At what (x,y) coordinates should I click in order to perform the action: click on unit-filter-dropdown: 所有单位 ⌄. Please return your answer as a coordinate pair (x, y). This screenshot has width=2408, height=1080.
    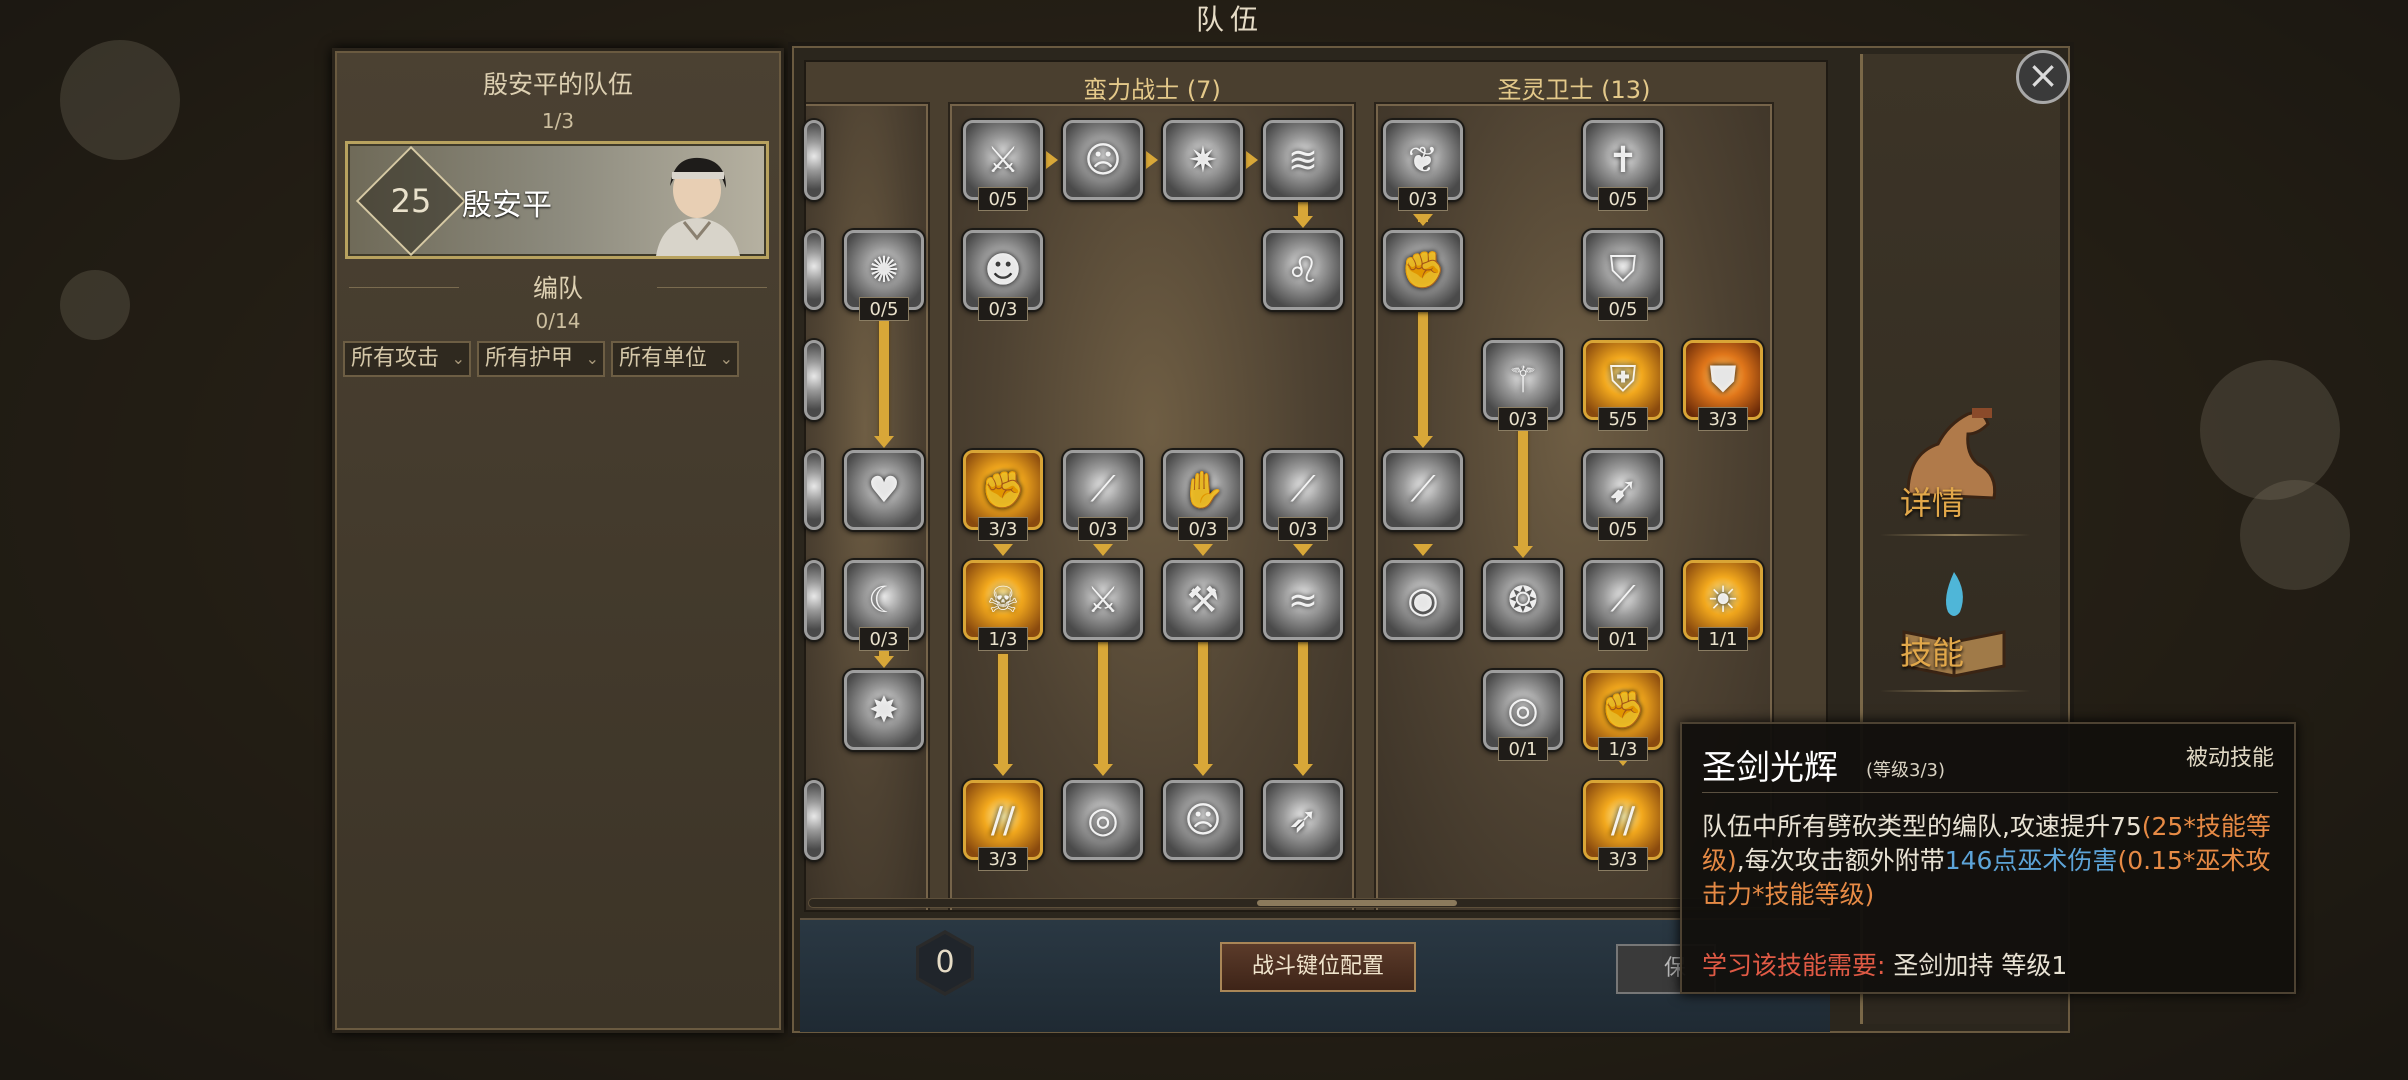
    Looking at the image, I should click on (675, 359).